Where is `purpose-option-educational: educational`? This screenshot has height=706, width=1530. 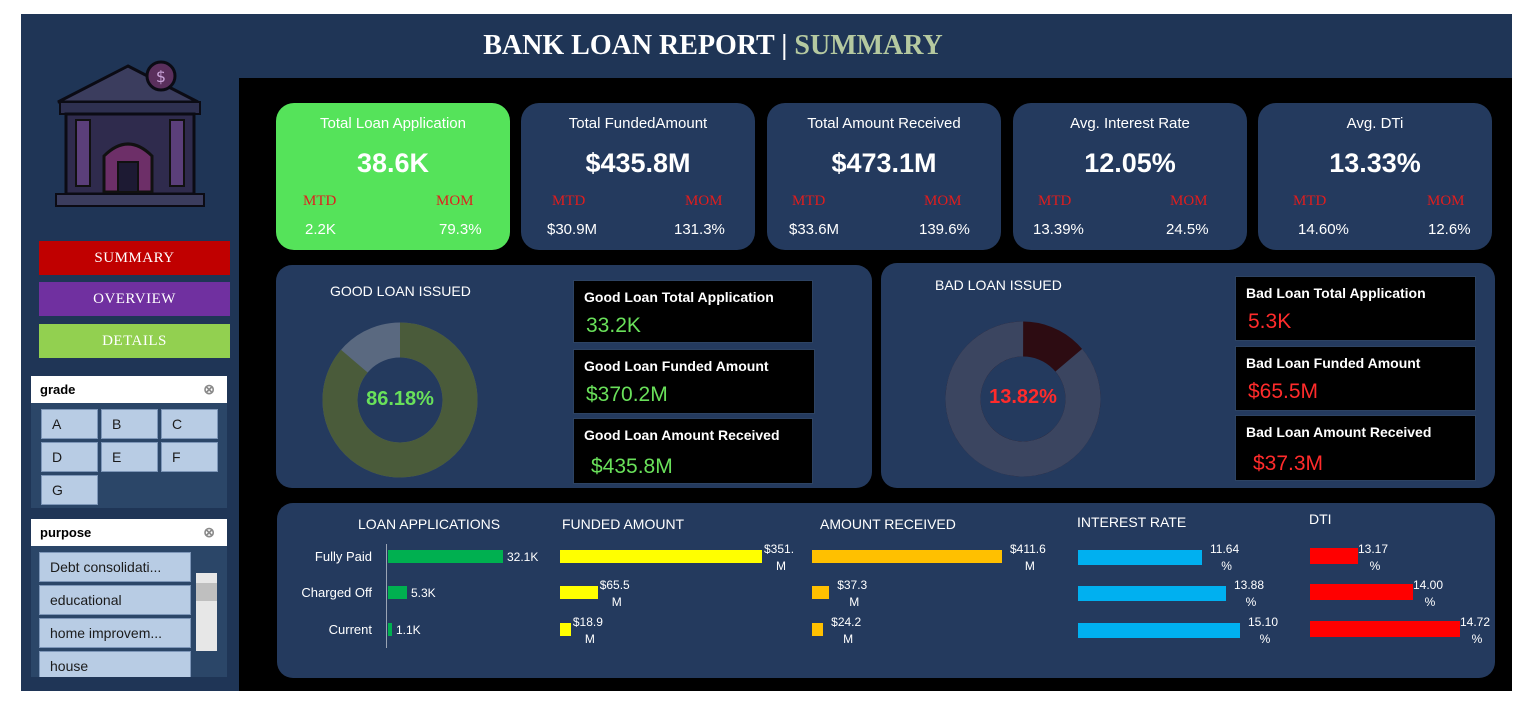
purpose-option-educational: educational is located at coordinates (115, 600).